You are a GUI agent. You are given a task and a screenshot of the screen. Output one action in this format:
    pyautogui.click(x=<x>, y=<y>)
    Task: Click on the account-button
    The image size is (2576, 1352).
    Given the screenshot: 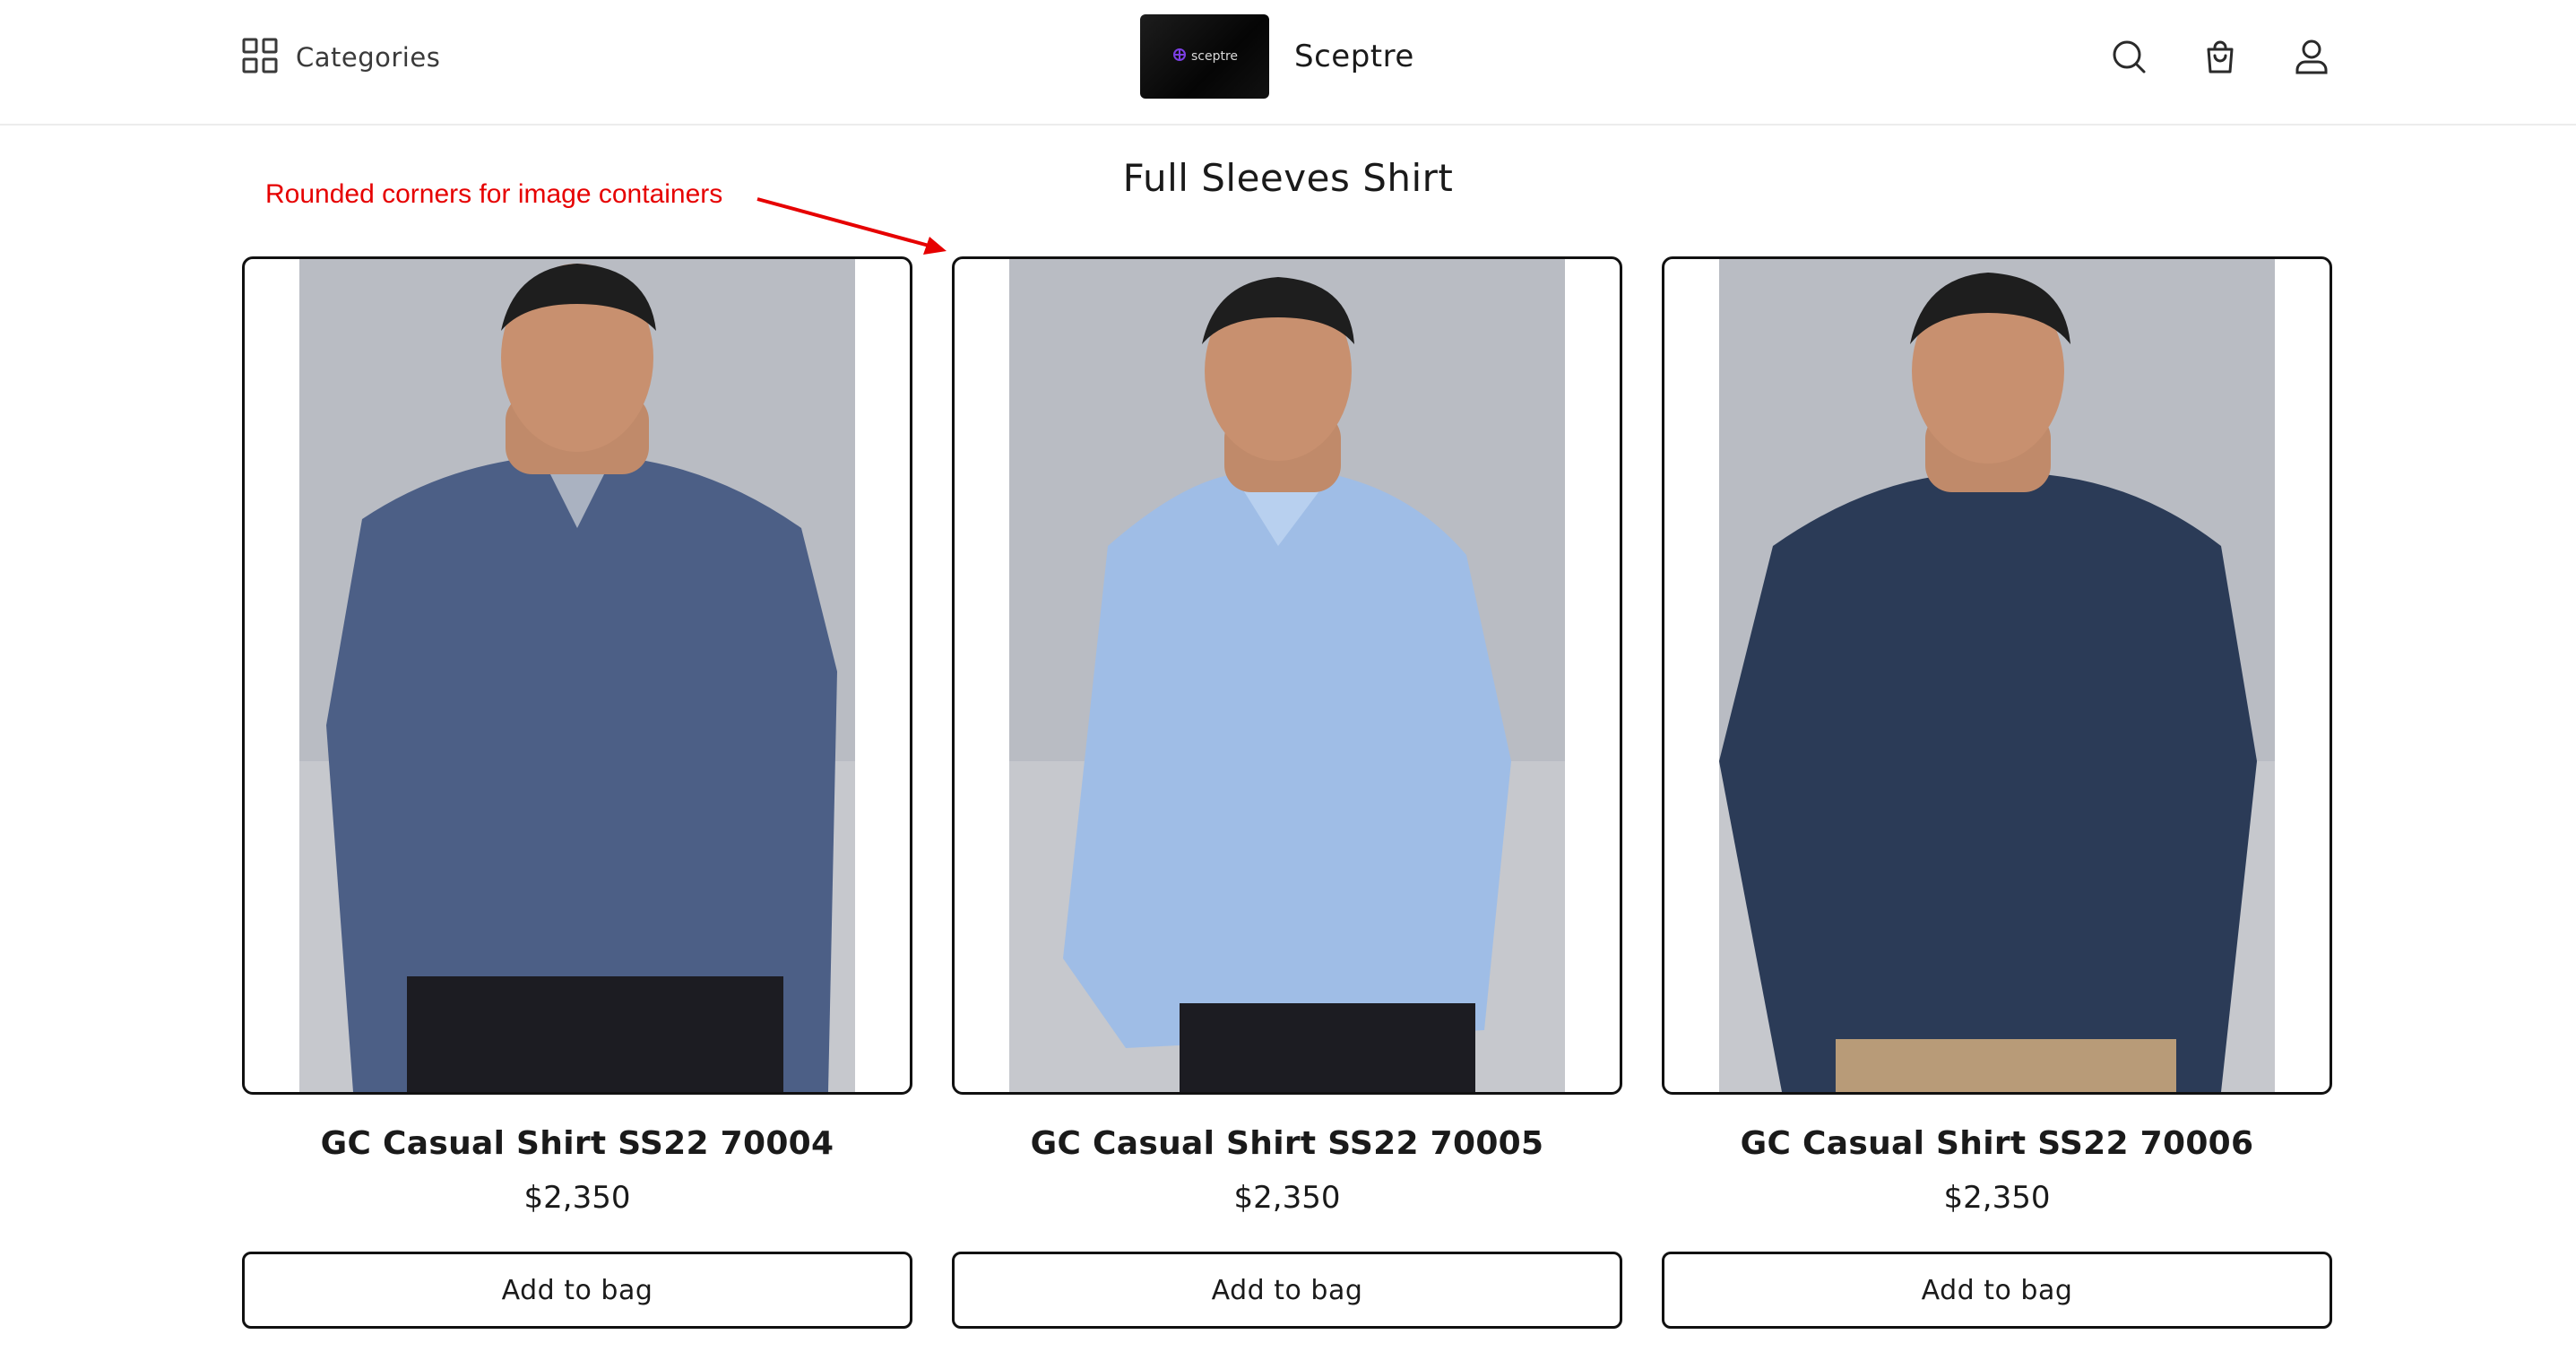 What is the action you would take?
    pyautogui.click(x=2311, y=58)
    